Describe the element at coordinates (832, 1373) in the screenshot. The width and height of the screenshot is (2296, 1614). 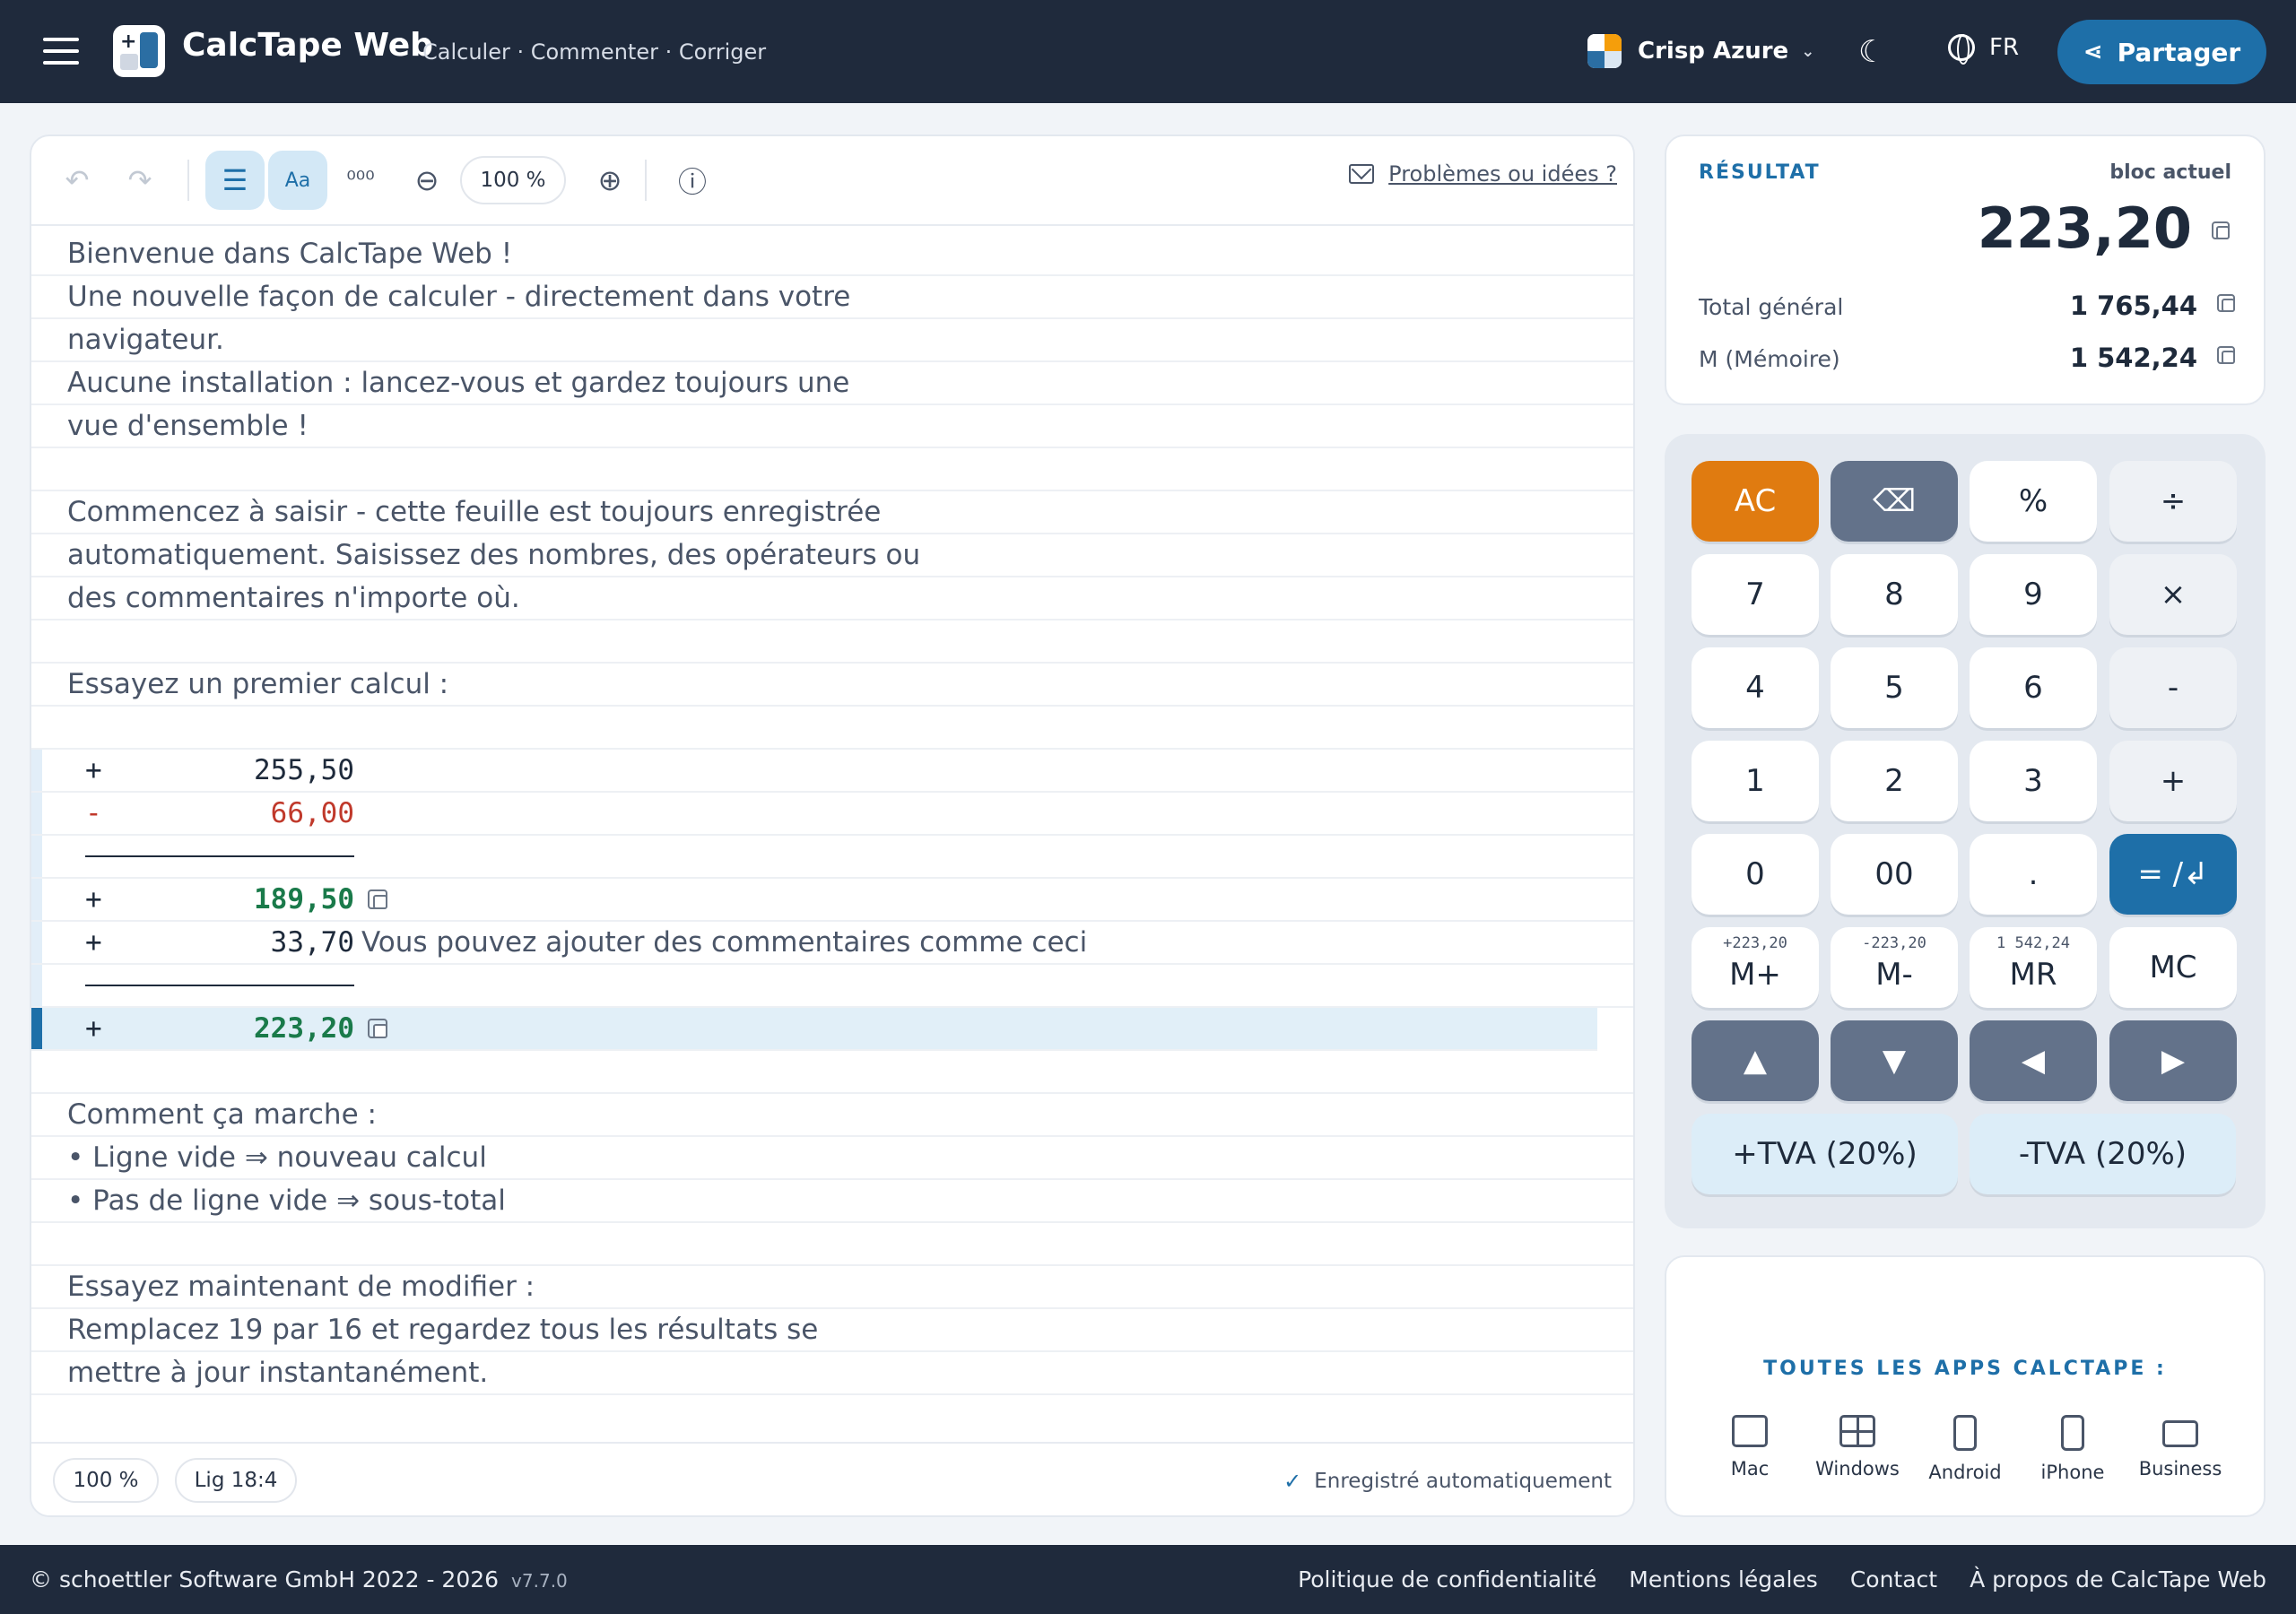
I see `text-line: mettre à jour instantanément.` at that location.